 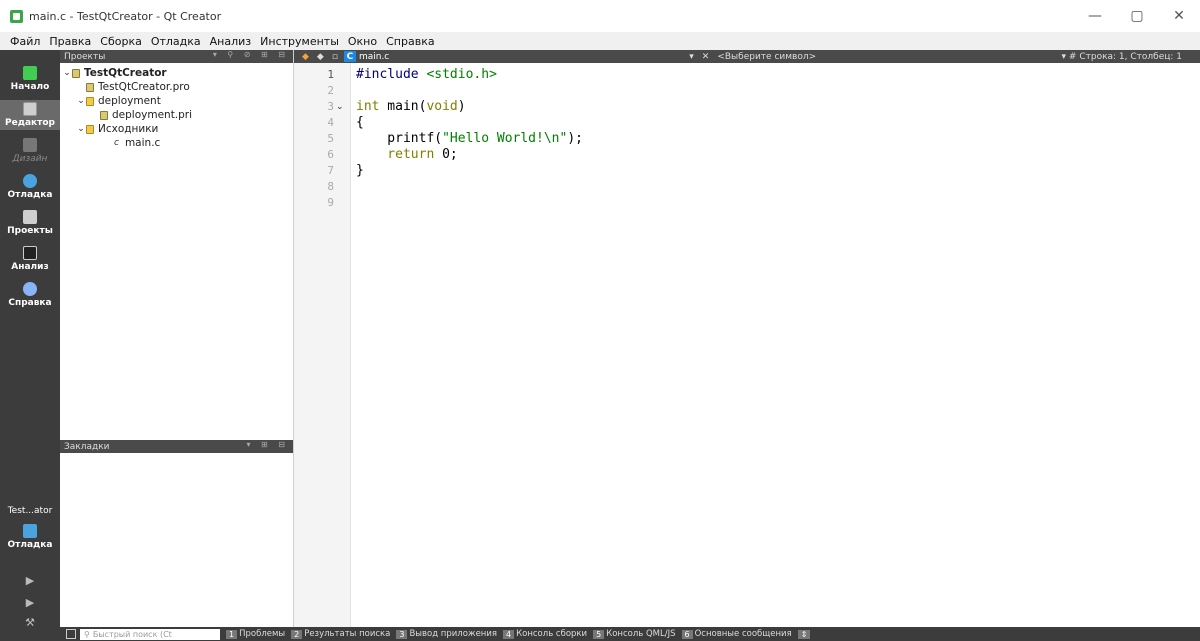 I want to click on c-file-icon: c, so click(x=116, y=143).